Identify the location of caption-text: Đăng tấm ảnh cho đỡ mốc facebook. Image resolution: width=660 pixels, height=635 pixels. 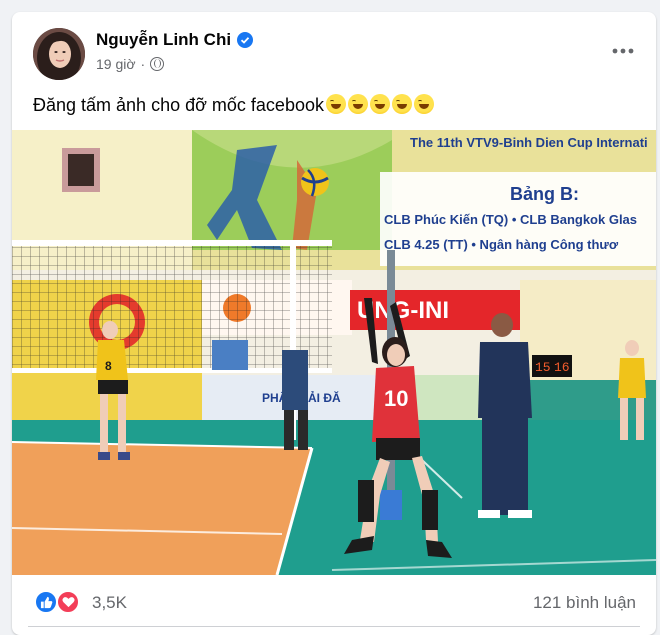
(178, 105).